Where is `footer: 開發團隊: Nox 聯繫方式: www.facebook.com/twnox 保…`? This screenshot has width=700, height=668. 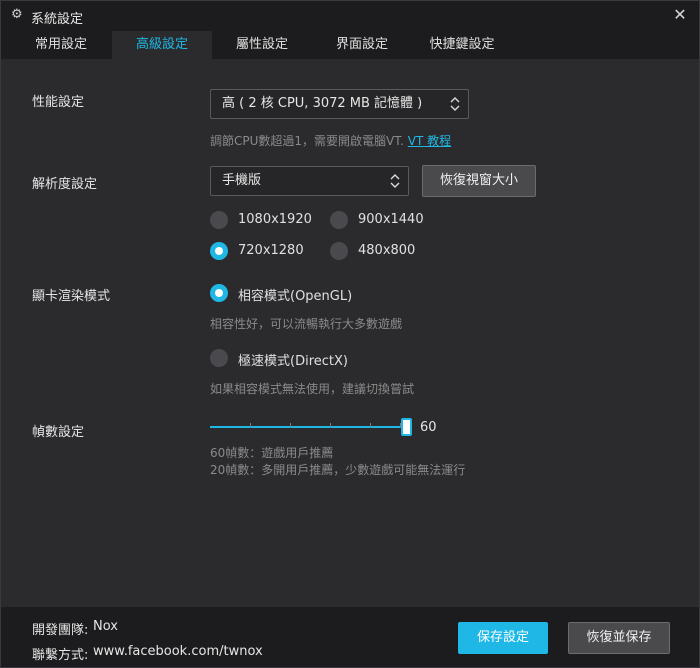 footer: 開發團隊: Nox 聯繫方式: www.facebook.com/twnox 保… is located at coordinates (350, 637).